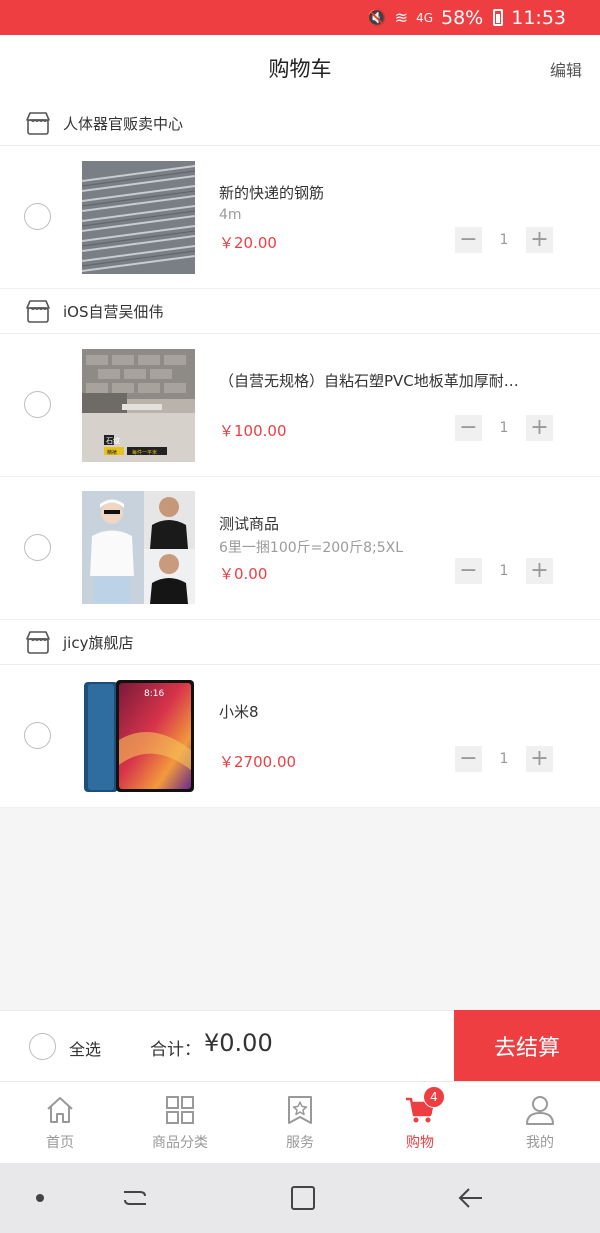 This screenshot has width=600, height=1233. Describe the element at coordinates (175, 1050) in the screenshot. I see `total-label: 合计：` at that location.